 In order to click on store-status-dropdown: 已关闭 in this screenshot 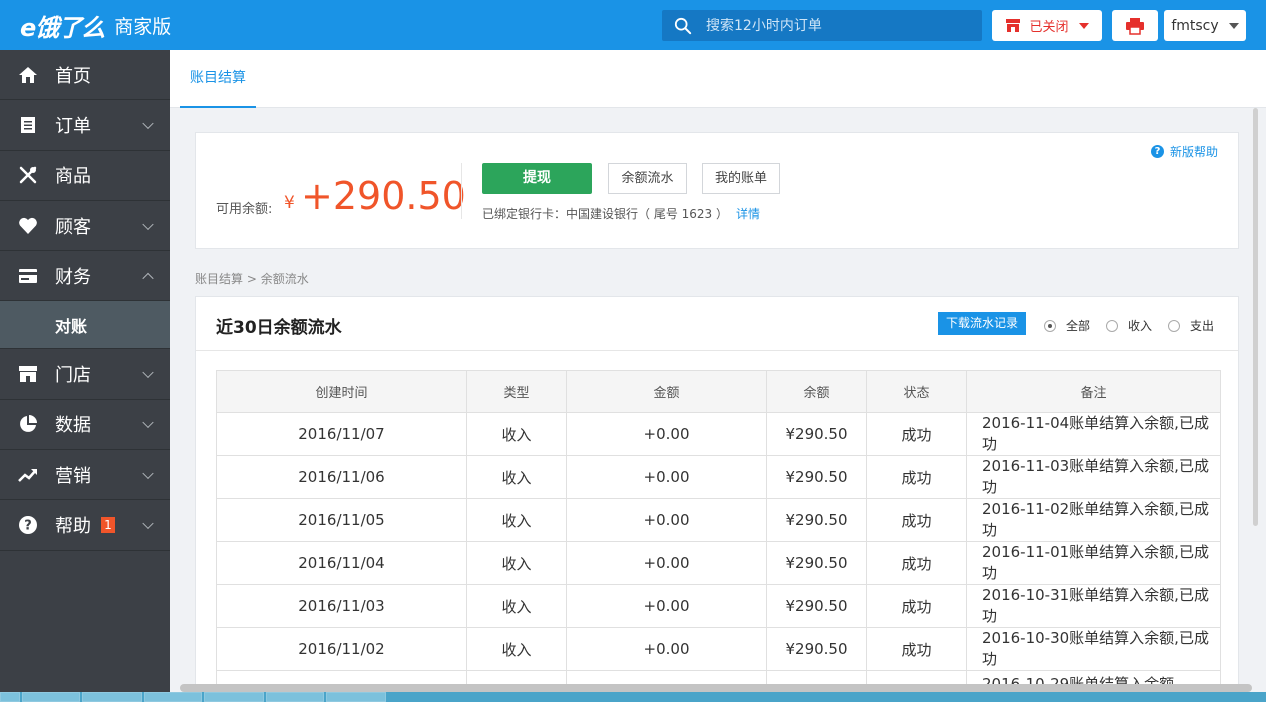, I will do `click(1047, 25)`.